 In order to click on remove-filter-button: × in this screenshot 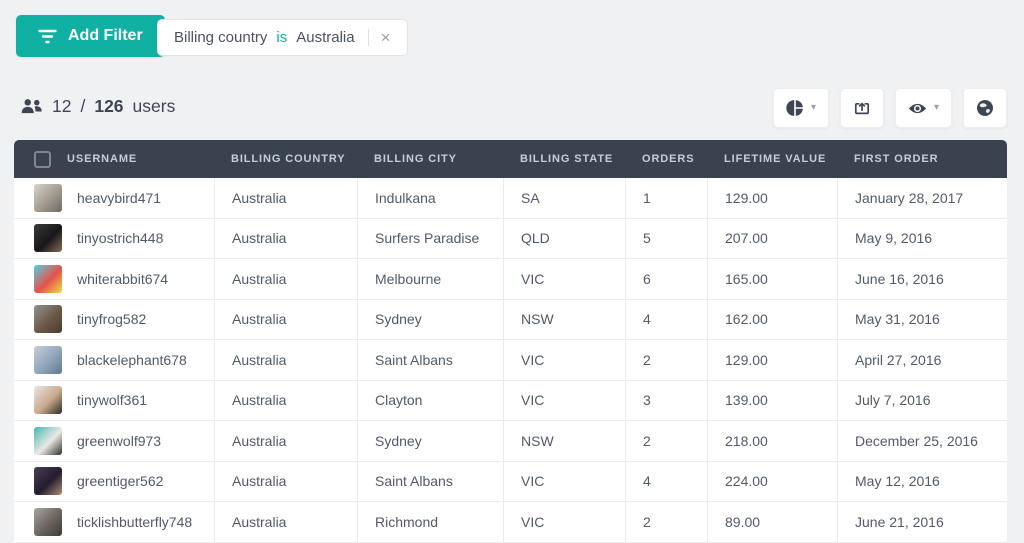, I will do `click(386, 37)`.